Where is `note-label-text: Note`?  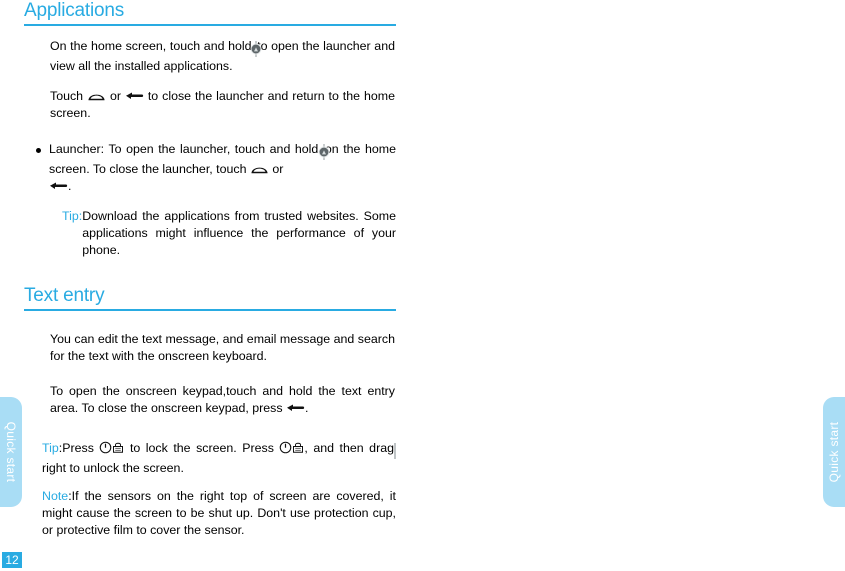
note-label-text: Note is located at coordinates (55, 496).